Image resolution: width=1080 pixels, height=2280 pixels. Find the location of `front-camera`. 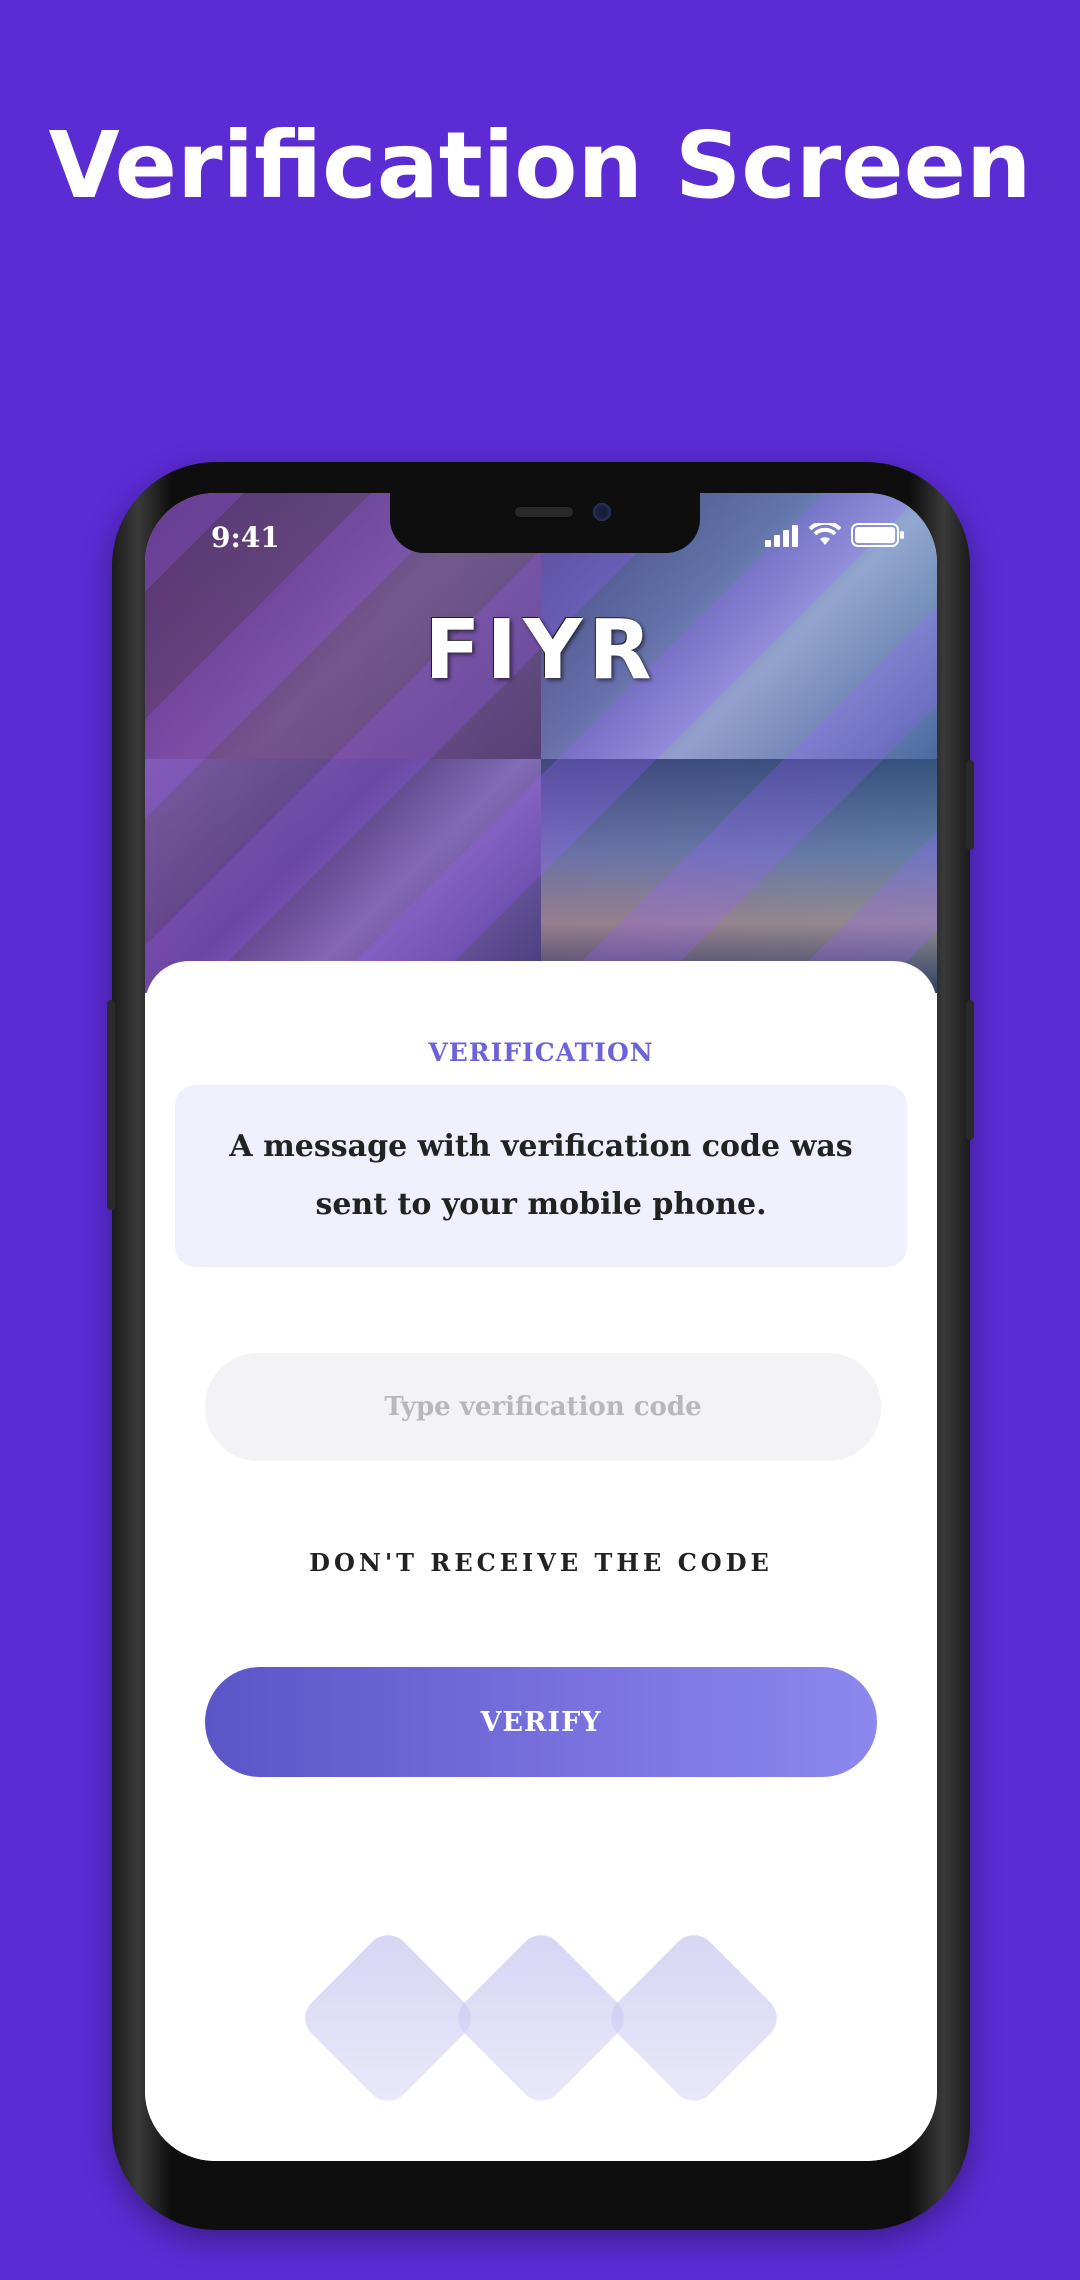

front-camera is located at coordinates (602, 512).